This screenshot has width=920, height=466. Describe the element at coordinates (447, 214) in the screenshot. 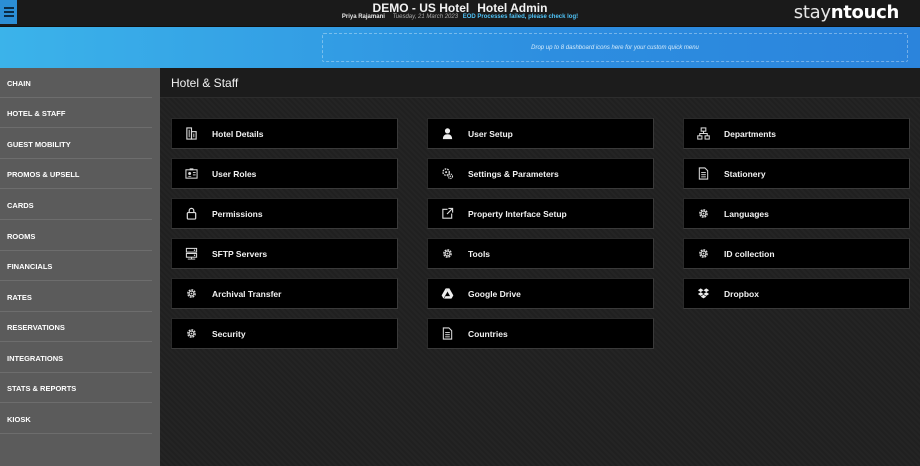

I see `external-link-icon` at that location.